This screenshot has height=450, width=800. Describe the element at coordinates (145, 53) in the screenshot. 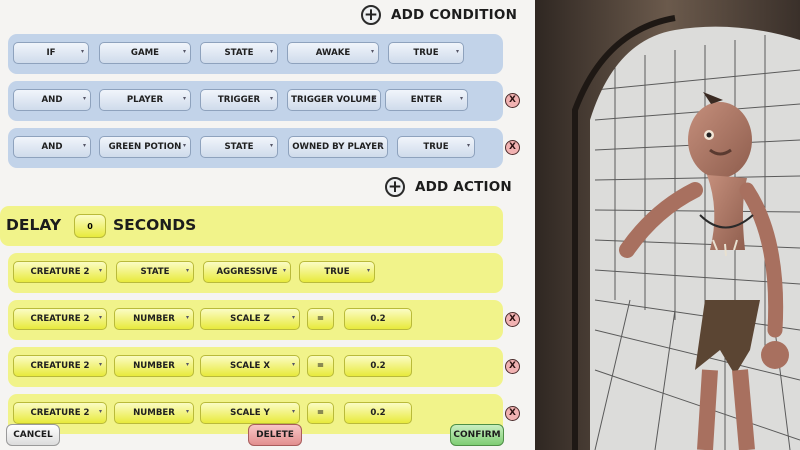

I see `condition-subject-dropdown: GAME ▾` at that location.